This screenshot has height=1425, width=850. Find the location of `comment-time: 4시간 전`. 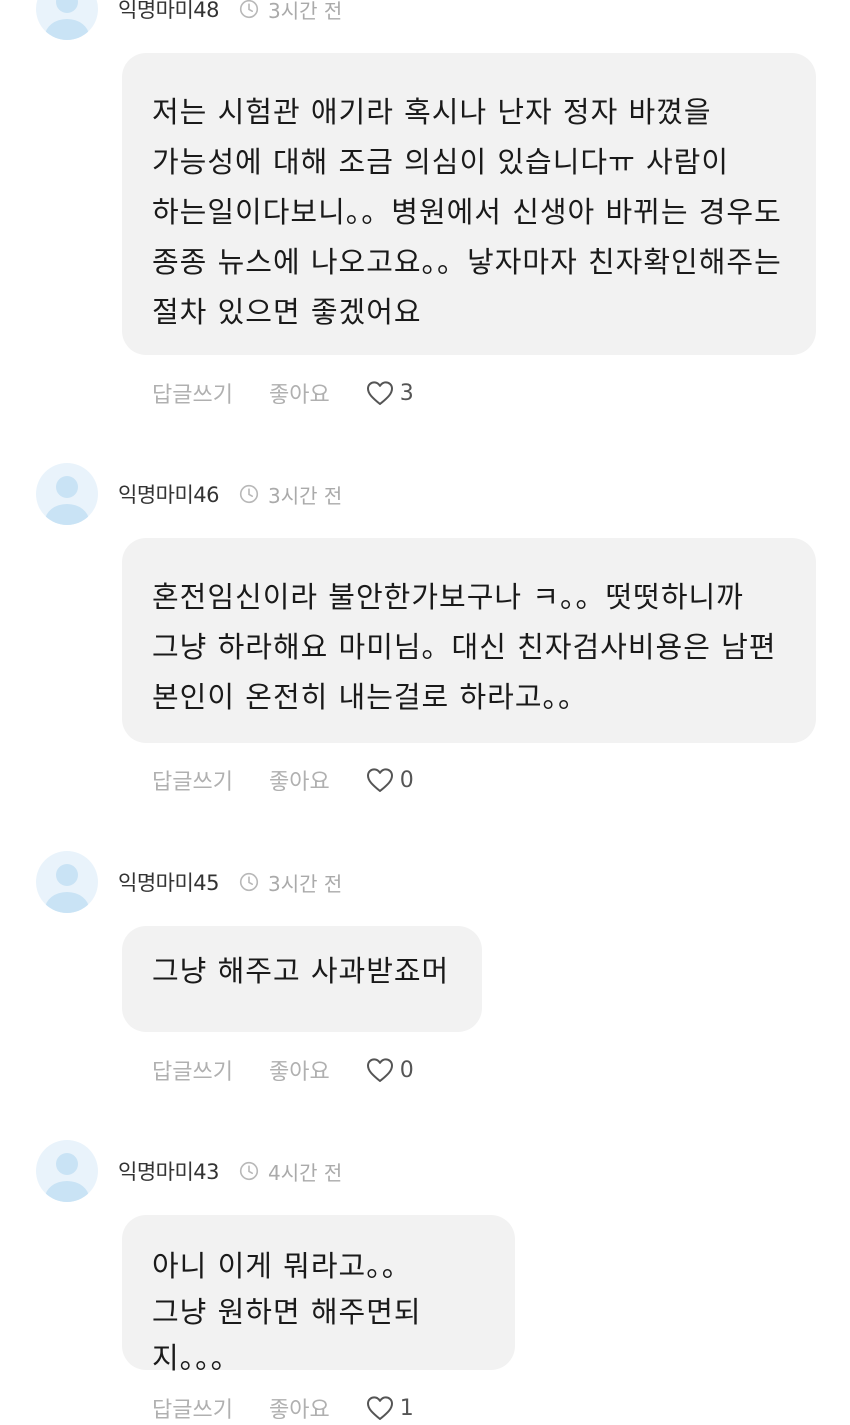

comment-time: 4시간 전 is located at coordinates (305, 1172).